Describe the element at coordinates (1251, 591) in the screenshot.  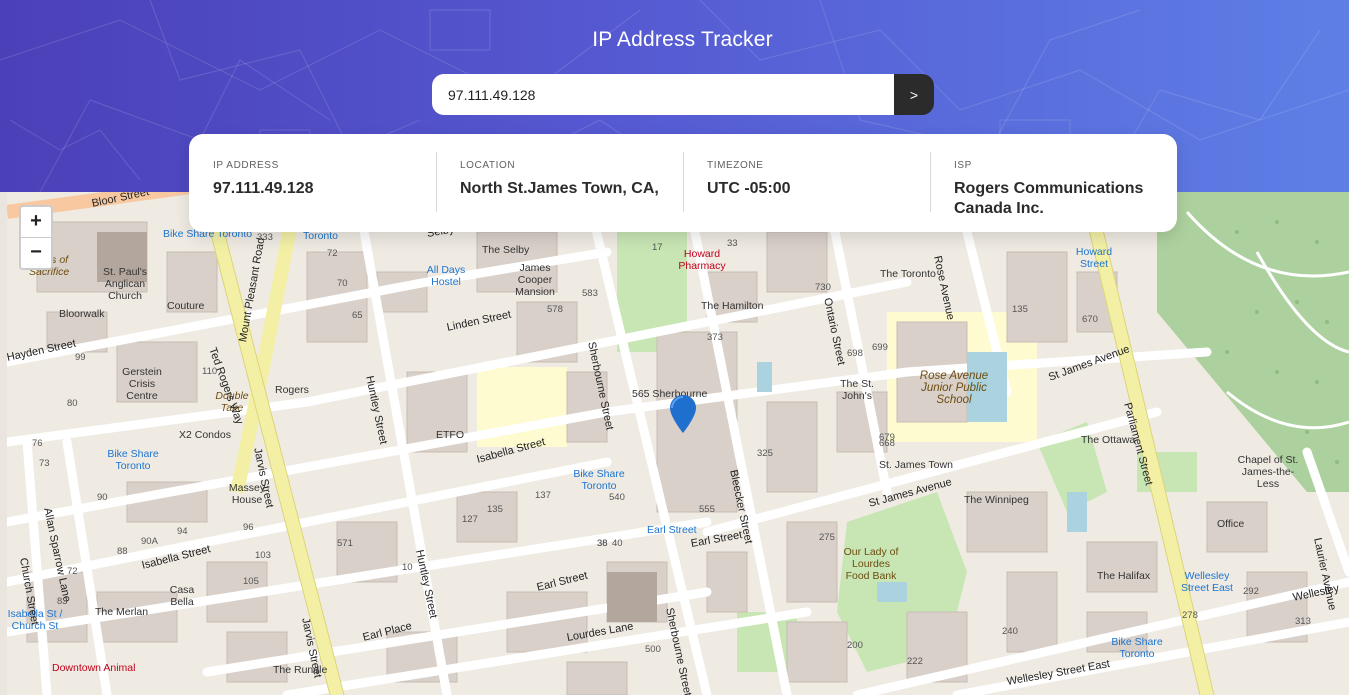
I see `house-number-label: 292` at that location.